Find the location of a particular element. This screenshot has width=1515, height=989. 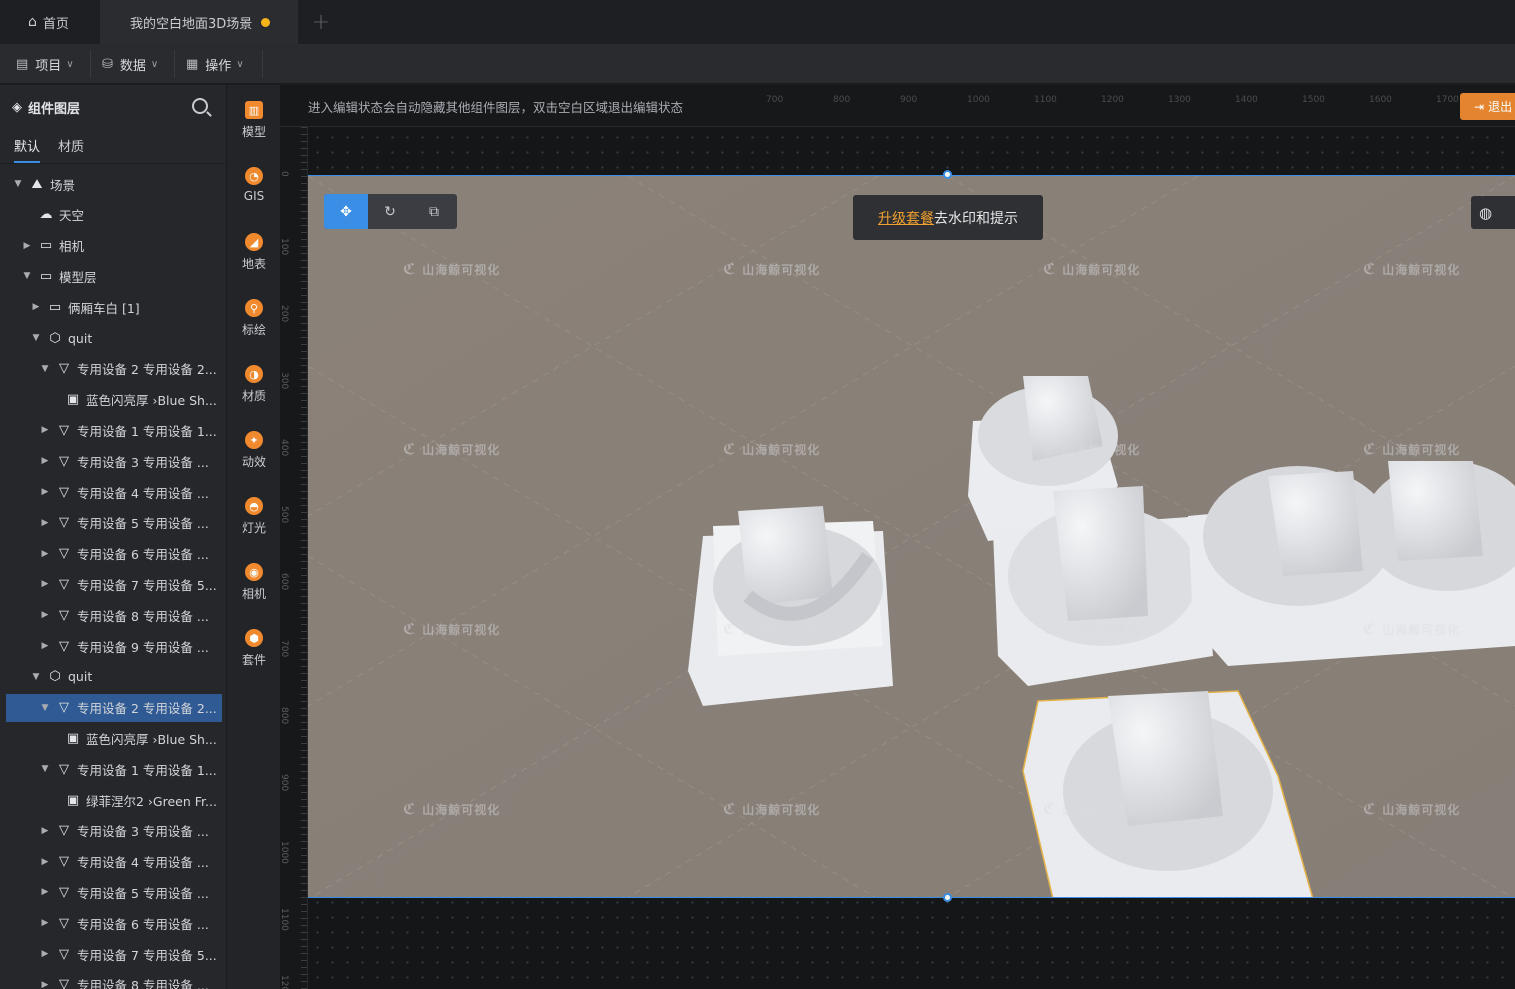

grid-icon: ▦ is located at coordinates (192, 64).